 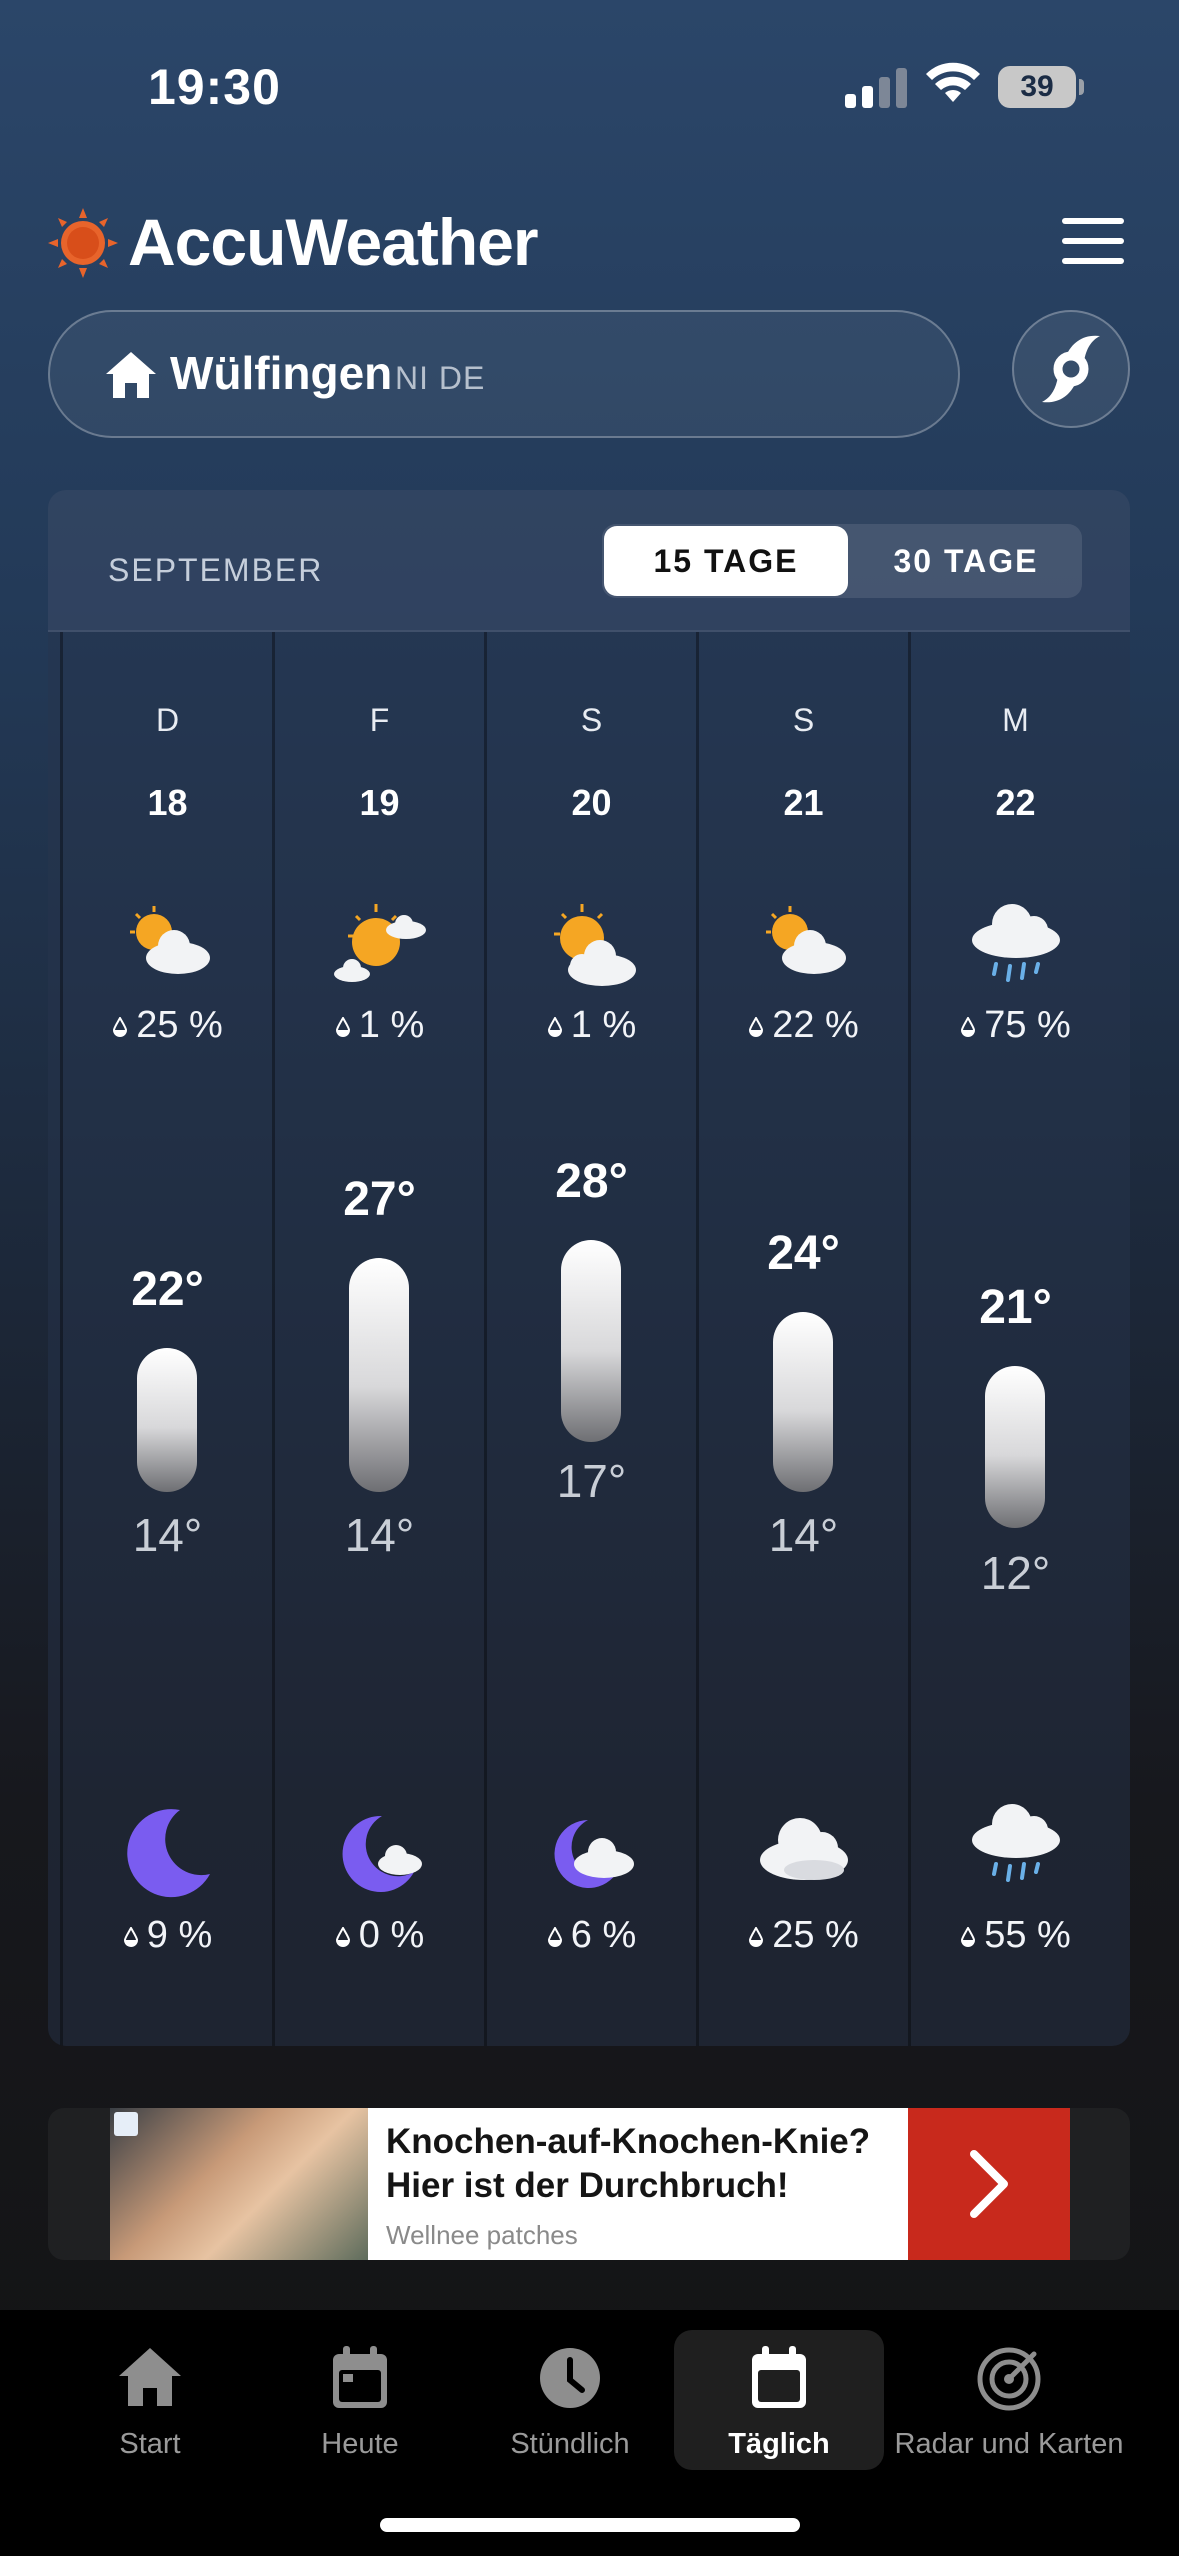 I want to click on hamburger-menu-icon, so click(x=1093, y=243).